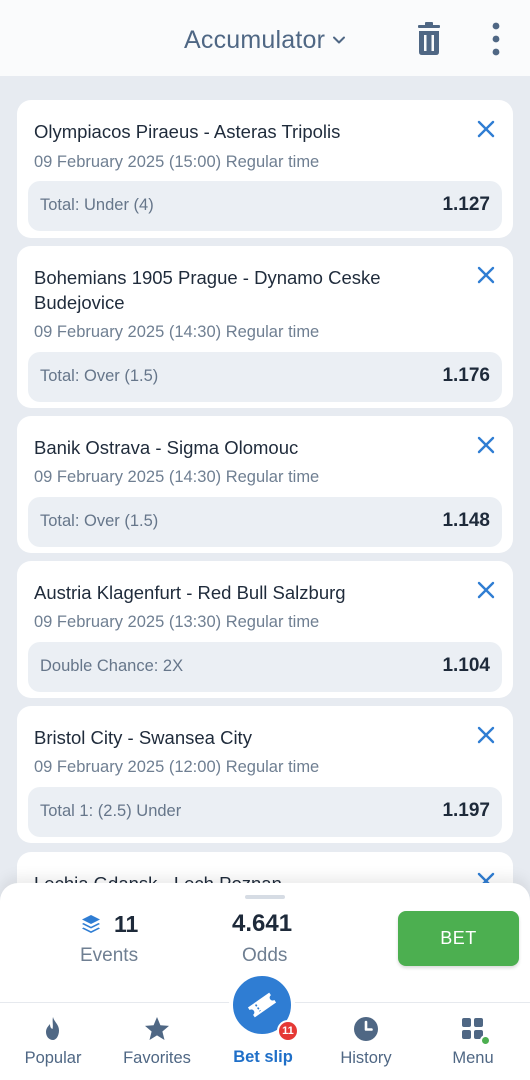 The image size is (530, 1080). Describe the element at coordinates (265, 869) in the screenshot. I see `bet-card: Lechia Gdansk - Lech Poznan` at that location.